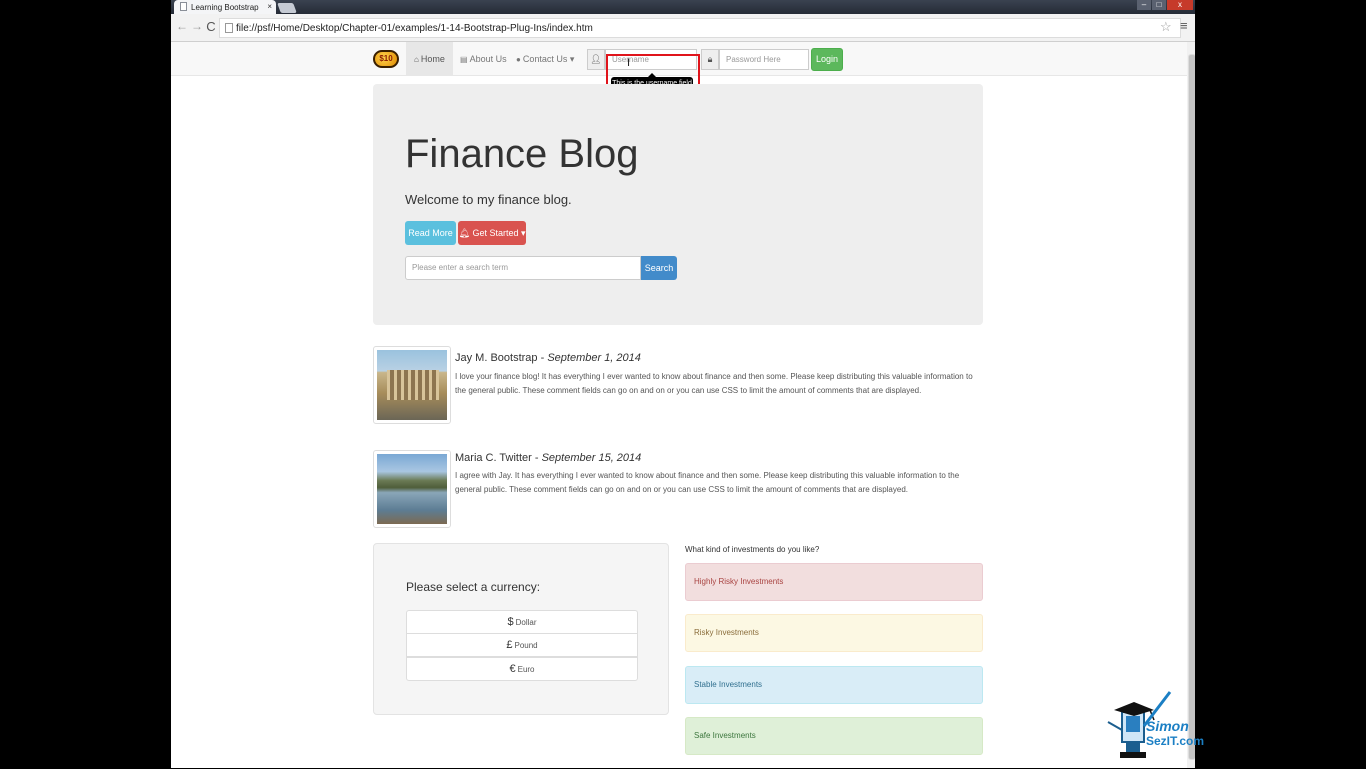 The height and width of the screenshot is (769, 1366). What do you see at coordinates (834, 633) in the screenshot?
I see `investment-option-risky: Risky Investments` at bounding box center [834, 633].